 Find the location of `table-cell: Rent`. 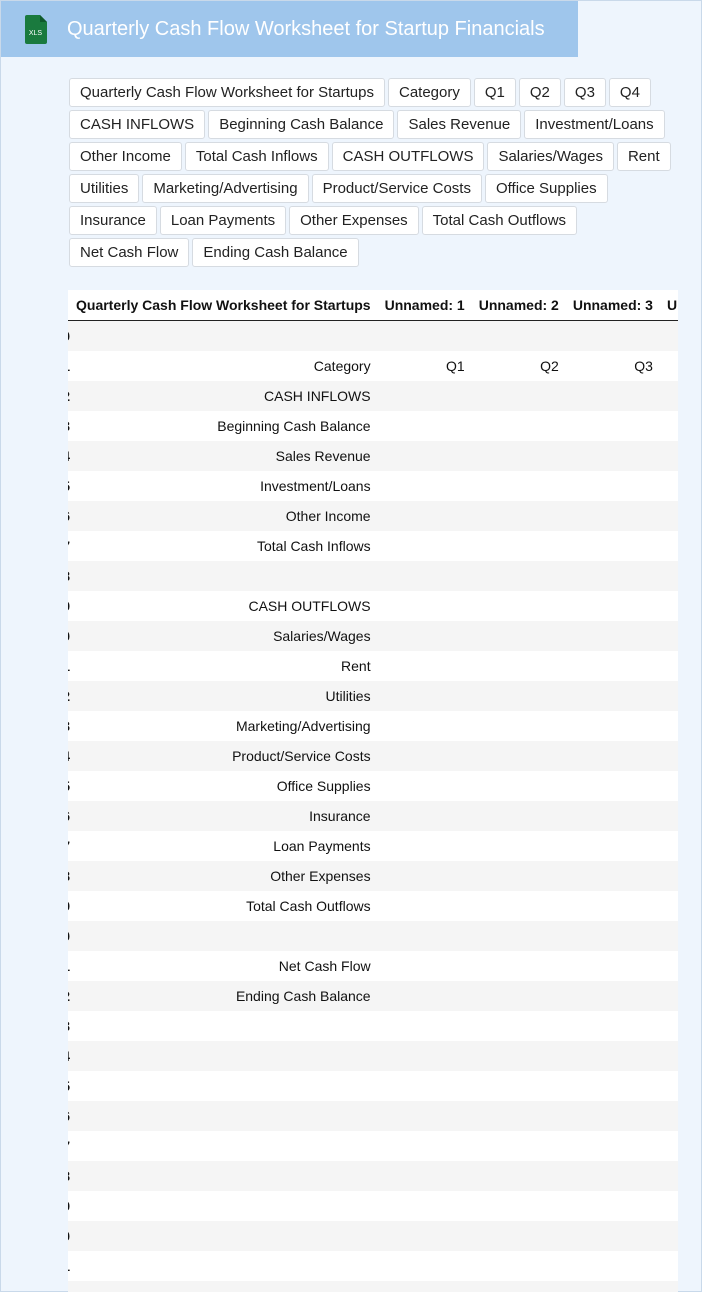

table-cell: Rent is located at coordinates (224, 666).